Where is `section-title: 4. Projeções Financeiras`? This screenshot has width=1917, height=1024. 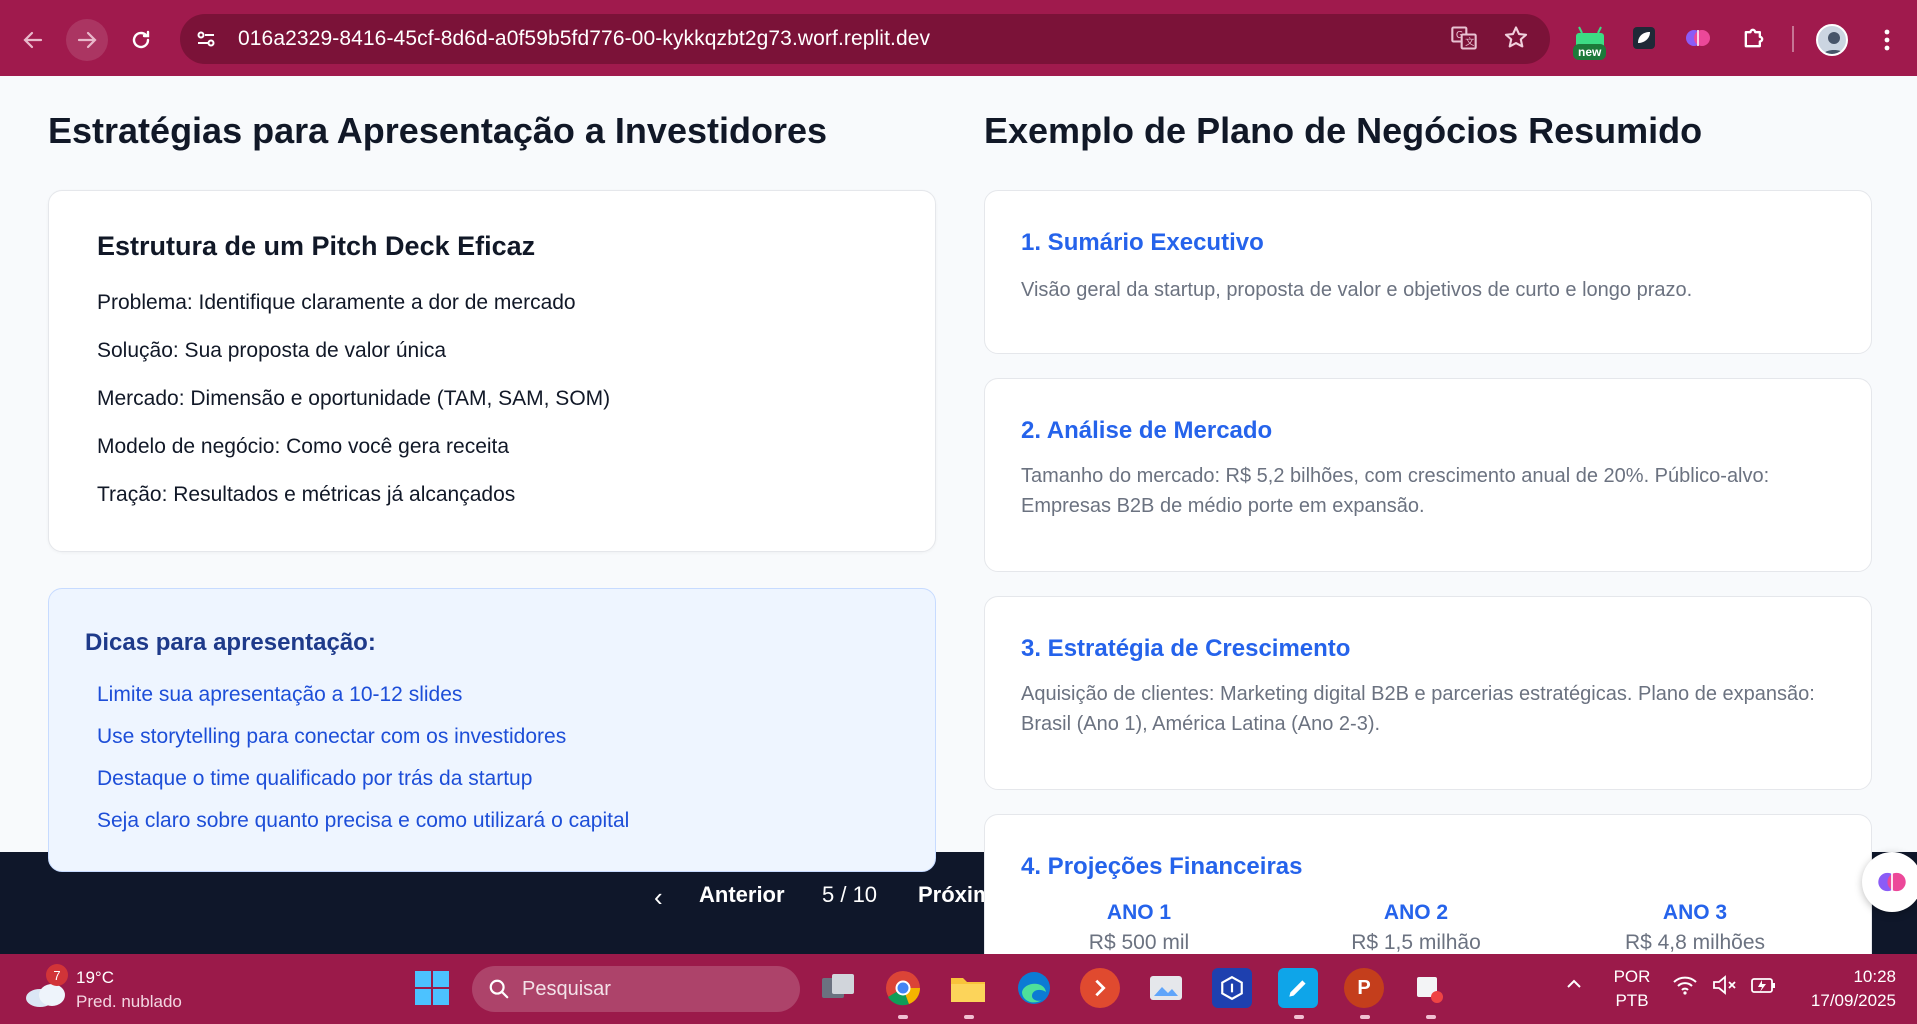
section-title: 4. Projeções Financeiras is located at coordinates (1162, 866).